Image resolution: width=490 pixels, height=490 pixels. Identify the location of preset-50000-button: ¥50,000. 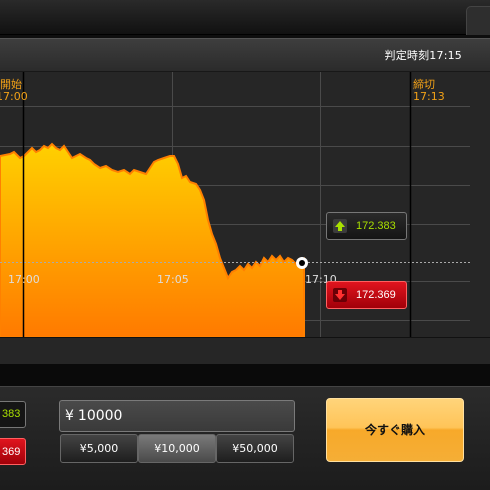
(255, 448).